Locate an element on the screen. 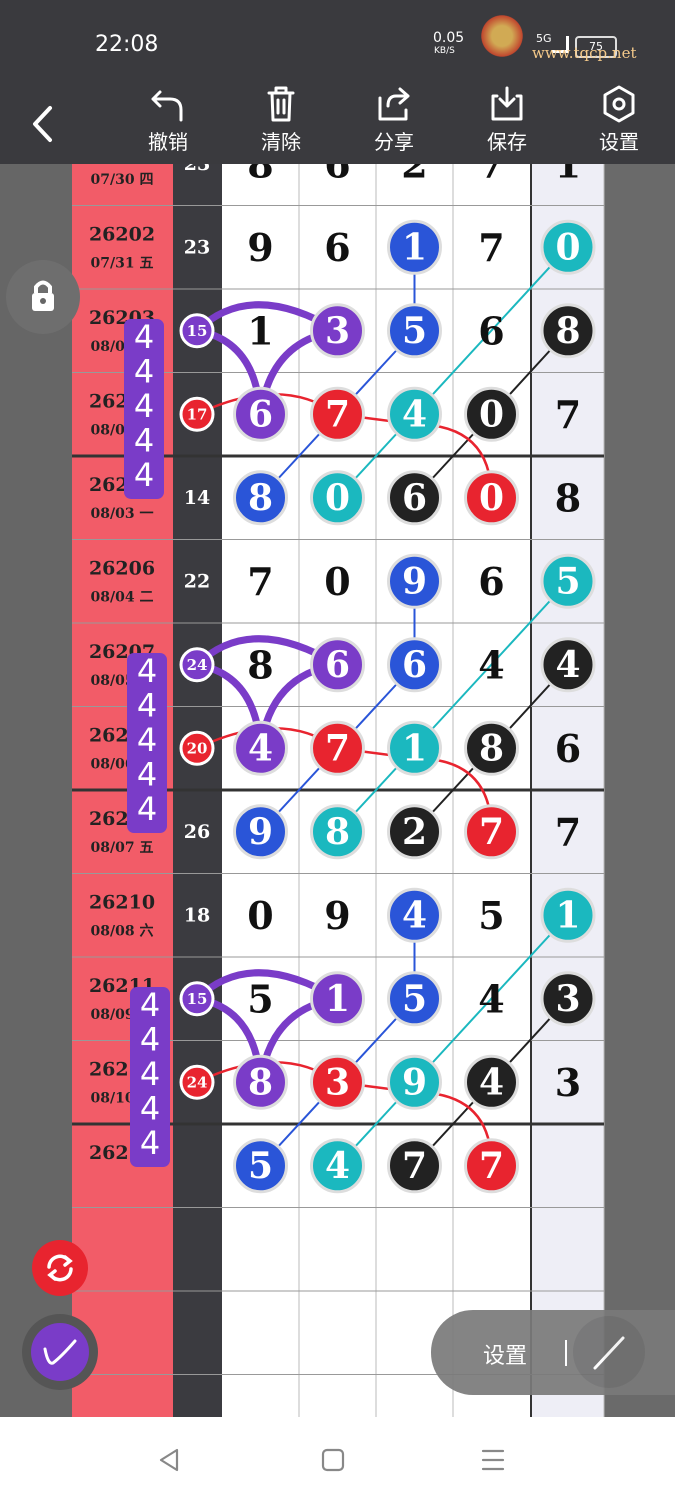  sum-value: 22 is located at coordinates (197, 581).